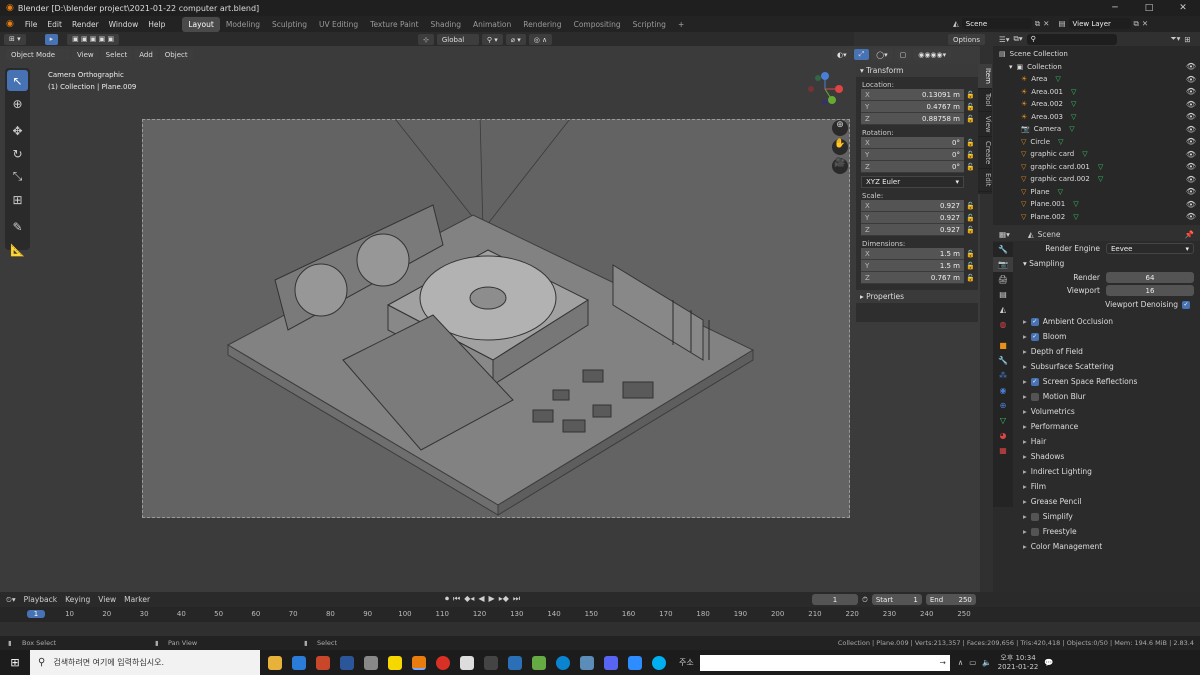 The image size is (1200, 675). What do you see at coordinates (542, 24) in the screenshot?
I see `workspace-tab-rendering: Rendering` at bounding box center [542, 24].